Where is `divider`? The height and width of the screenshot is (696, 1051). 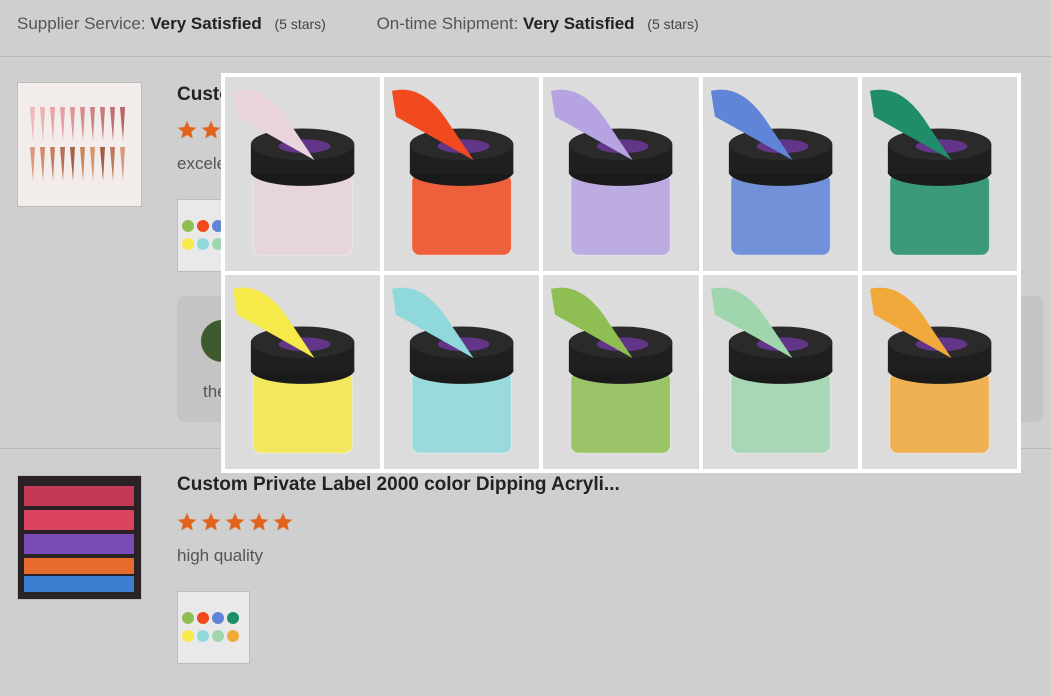 divider is located at coordinates (525, 56).